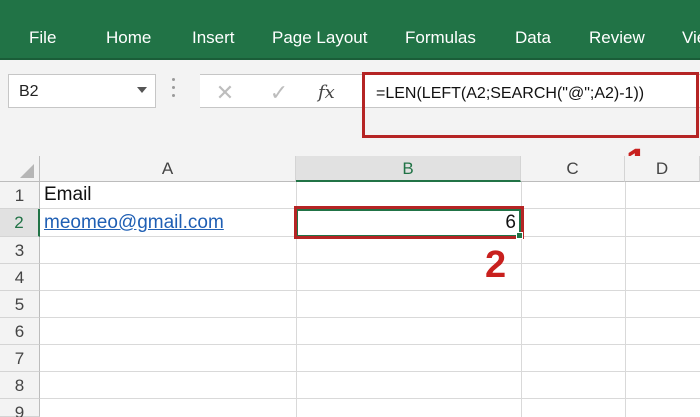  I want to click on column-header-c: C, so click(573, 169).